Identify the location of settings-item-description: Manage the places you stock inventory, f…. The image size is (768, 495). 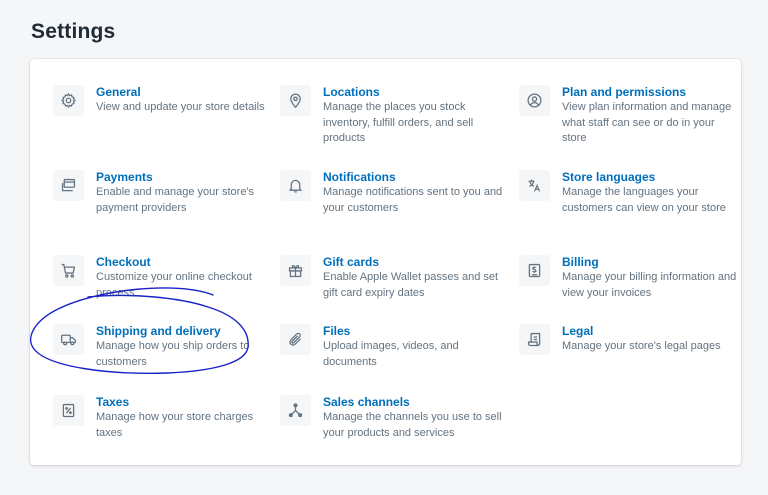
(398, 122).